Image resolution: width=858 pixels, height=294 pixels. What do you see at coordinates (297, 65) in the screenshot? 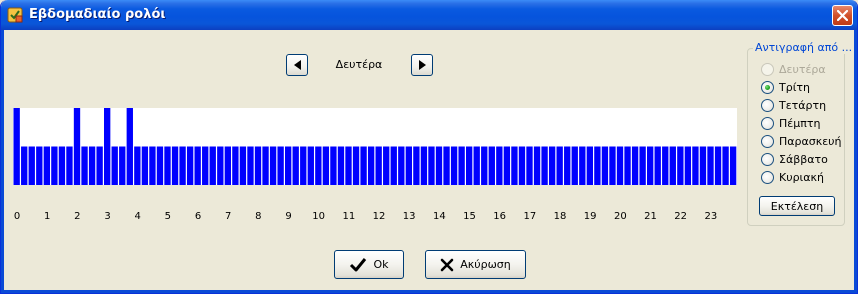
I see `prev-day-button` at bounding box center [297, 65].